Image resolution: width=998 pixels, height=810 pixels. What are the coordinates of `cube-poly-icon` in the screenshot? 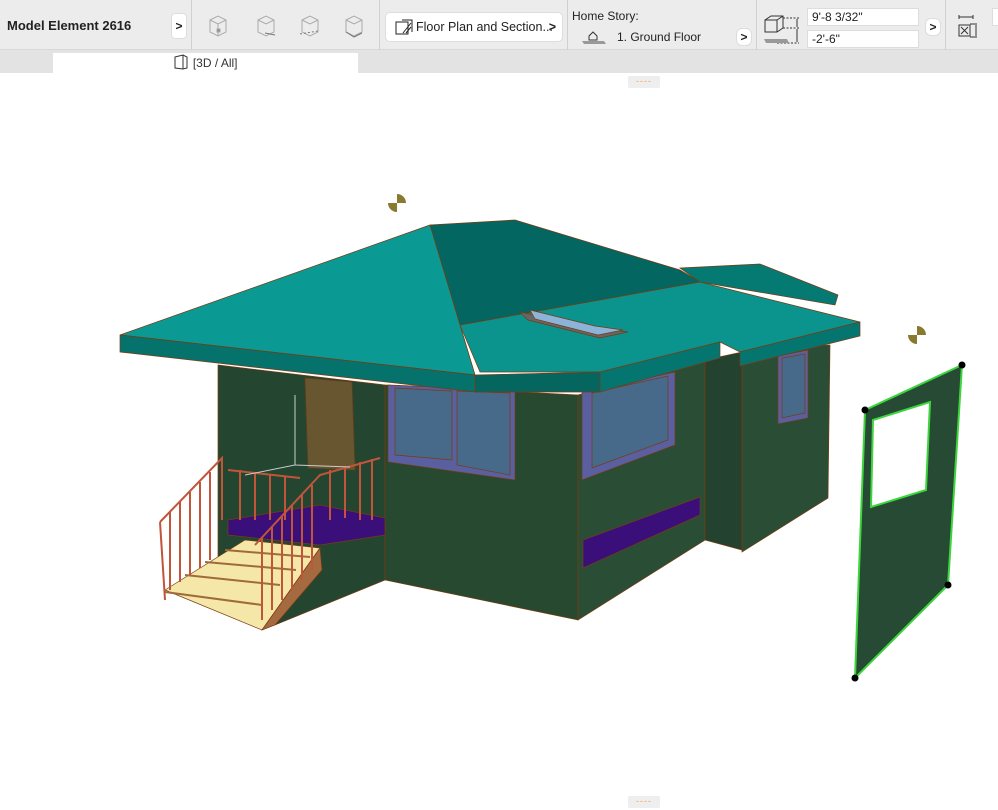 It's located at (354, 26).